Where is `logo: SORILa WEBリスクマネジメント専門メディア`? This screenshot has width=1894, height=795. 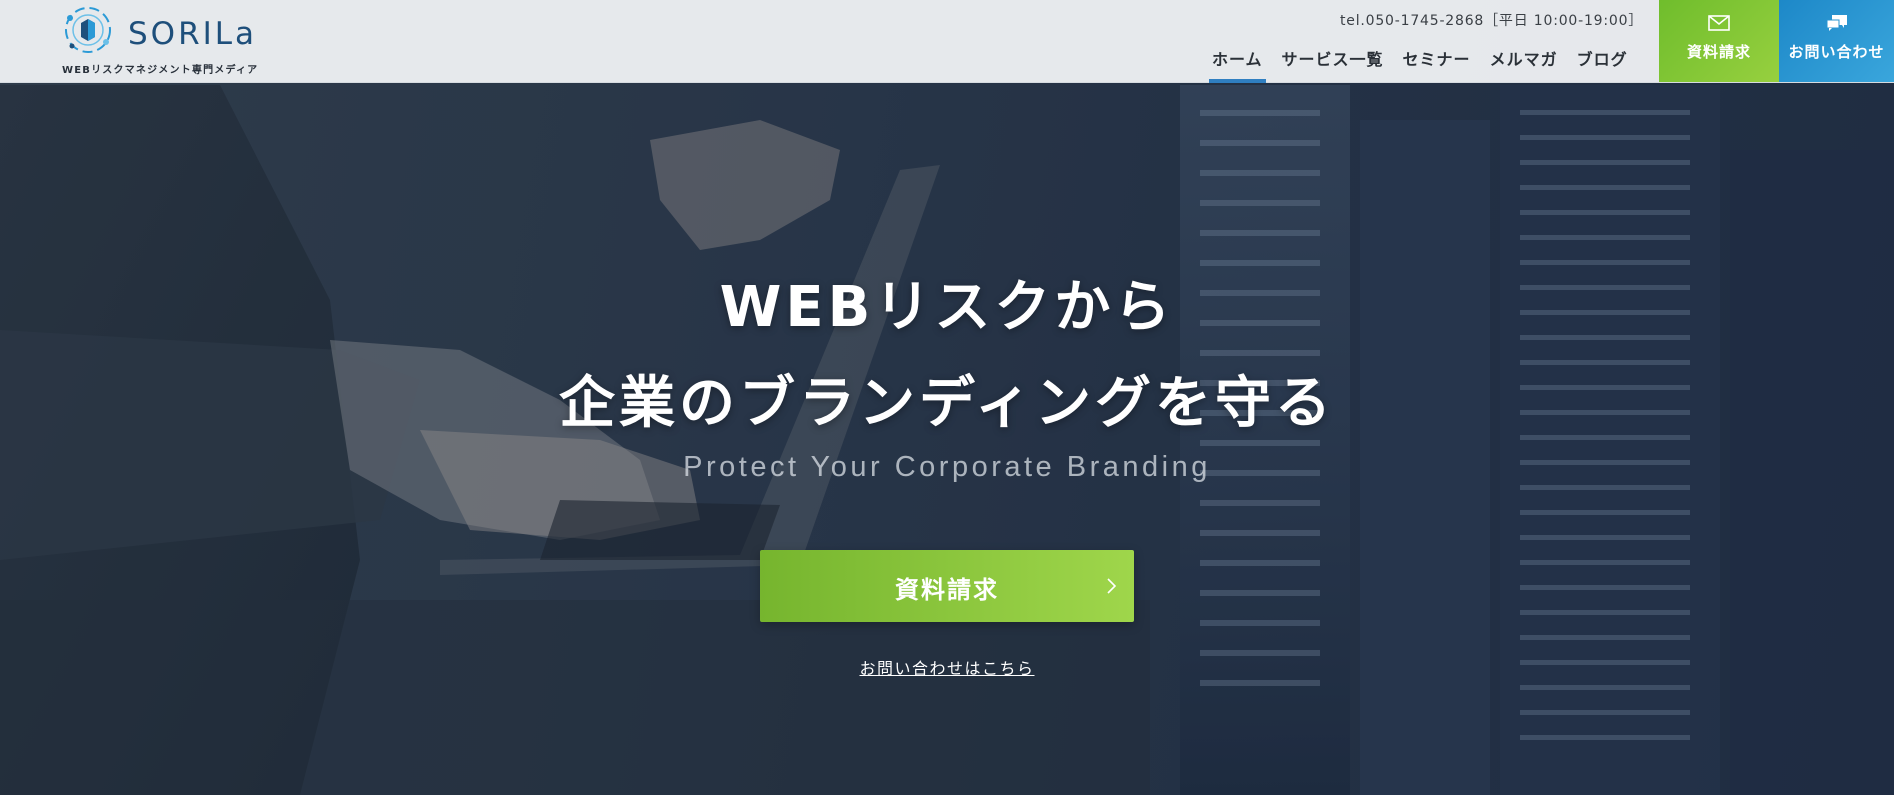 logo: SORILa WEBリスクマネジメント専門メディア is located at coordinates (172, 40).